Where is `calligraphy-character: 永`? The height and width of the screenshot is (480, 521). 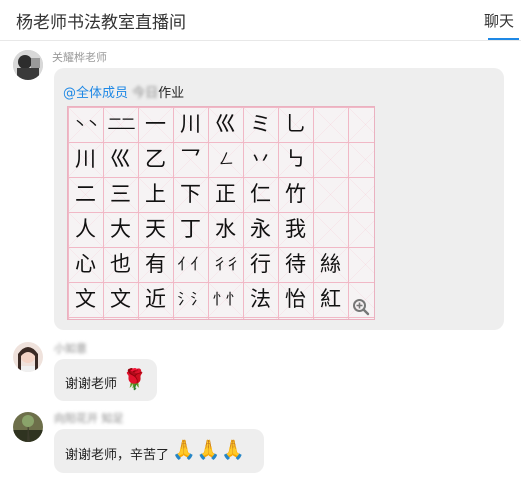 calligraphy-character: 永 is located at coordinates (260, 229).